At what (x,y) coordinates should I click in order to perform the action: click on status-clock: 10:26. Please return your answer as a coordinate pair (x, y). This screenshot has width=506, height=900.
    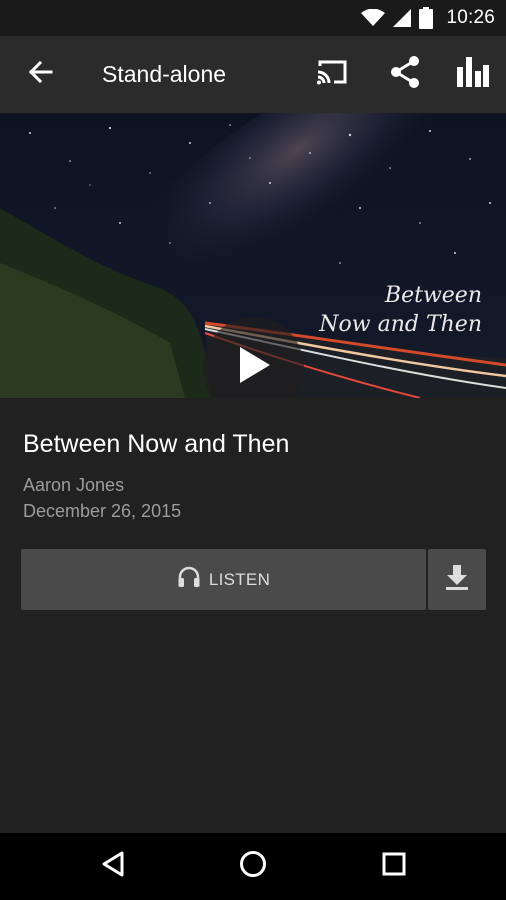
    Looking at the image, I should click on (470, 17).